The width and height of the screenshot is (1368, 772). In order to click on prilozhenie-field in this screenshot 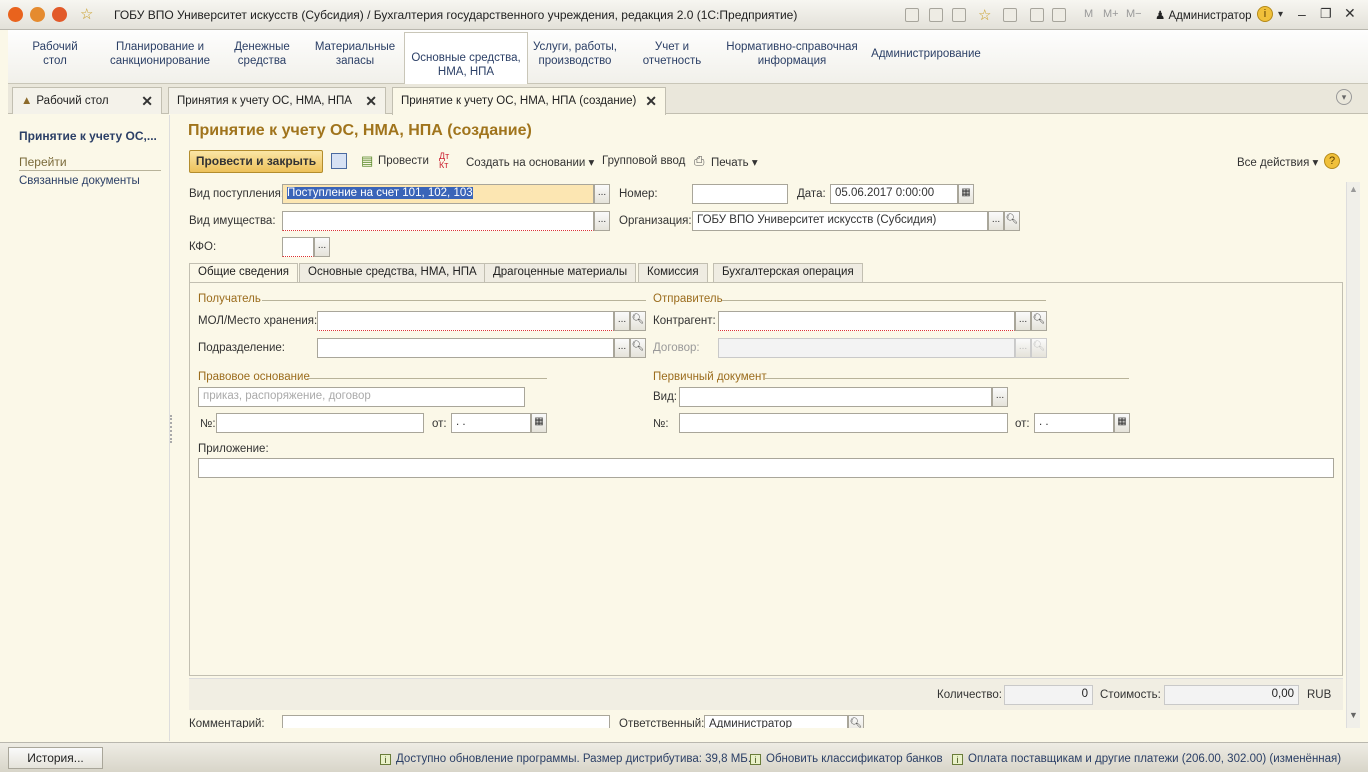, I will do `click(766, 468)`.